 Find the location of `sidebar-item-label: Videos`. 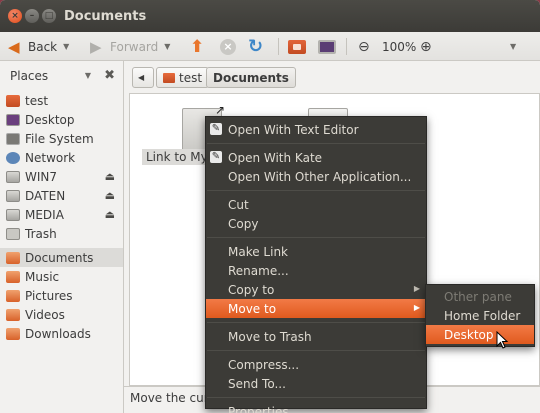

sidebar-item-label: Videos is located at coordinates (45, 314).